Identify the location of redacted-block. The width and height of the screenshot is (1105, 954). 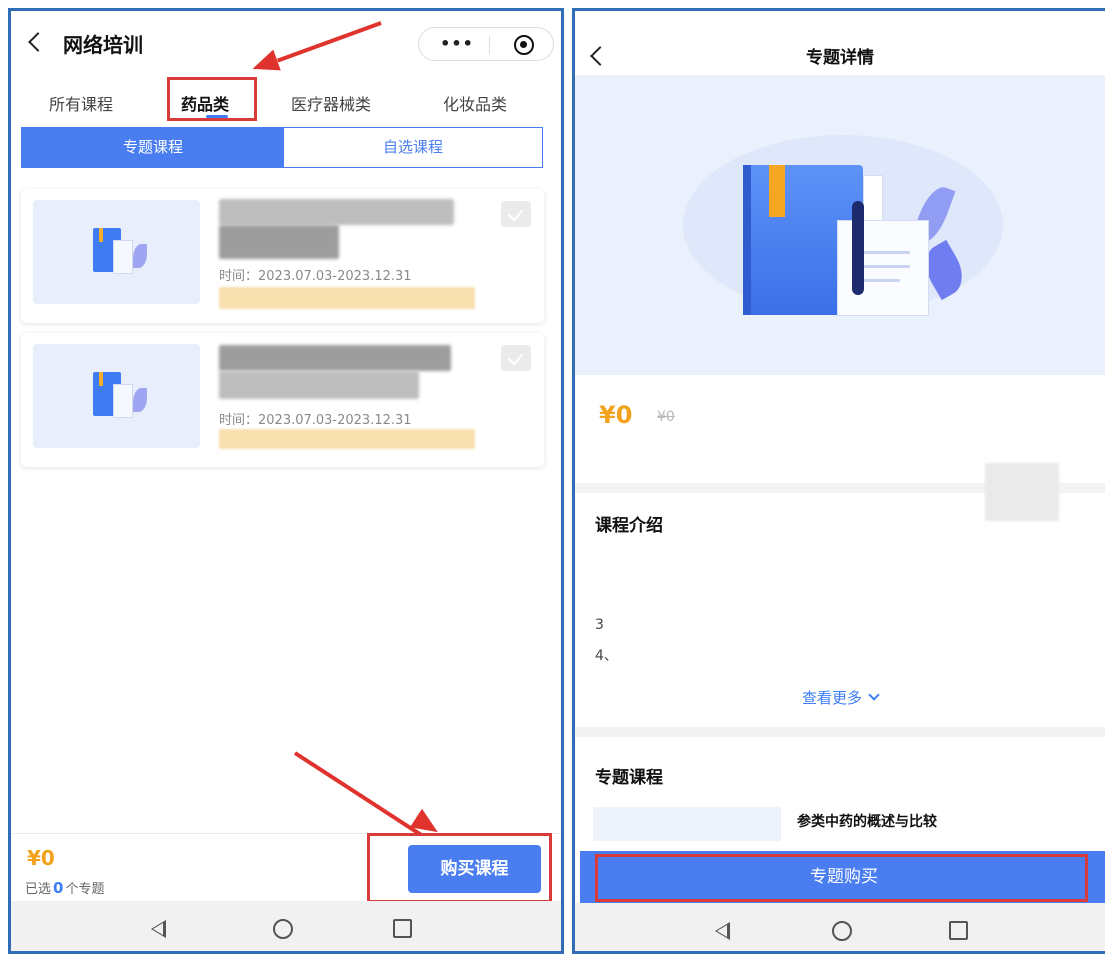
(1022, 492).